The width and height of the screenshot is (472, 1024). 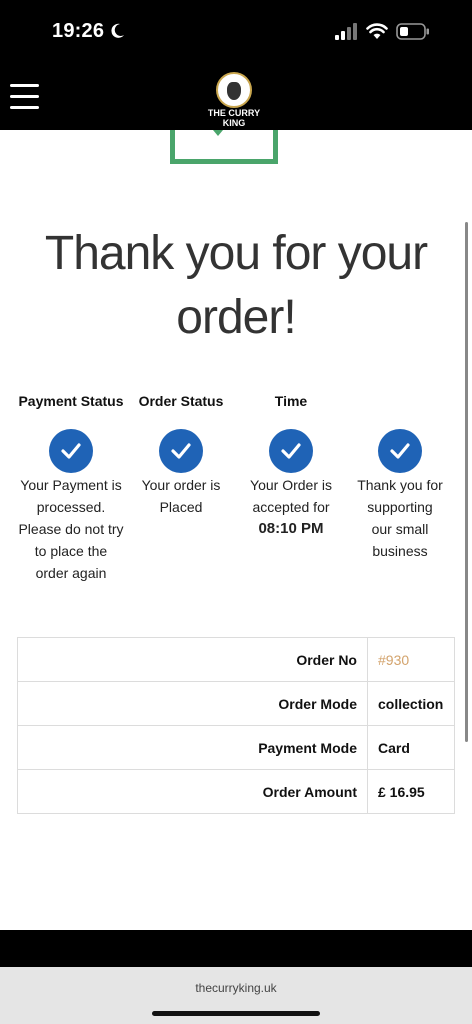 What do you see at coordinates (234, 90) in the screenshot?
I see `lion-logo-icon` at bounding box center [234, 90].